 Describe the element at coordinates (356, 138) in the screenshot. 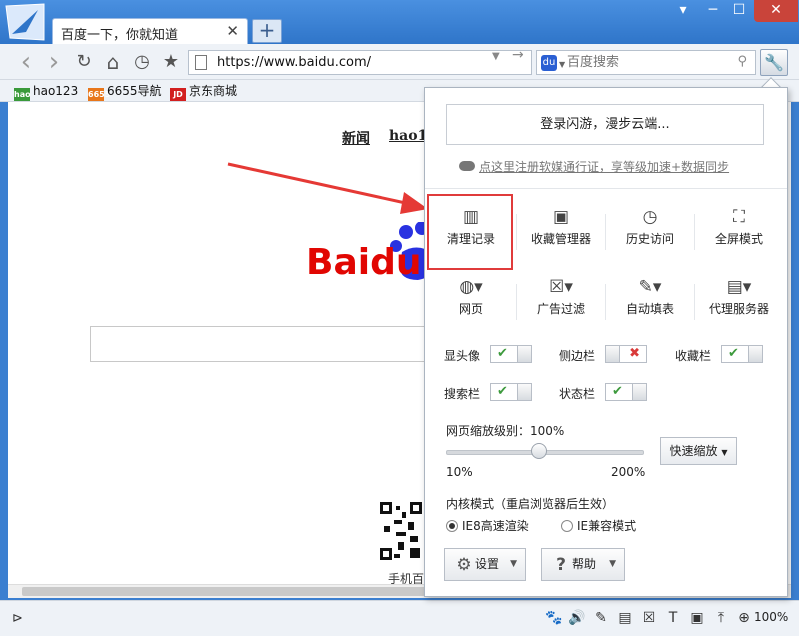

I see `nav-link-news: 新闻` at that location.